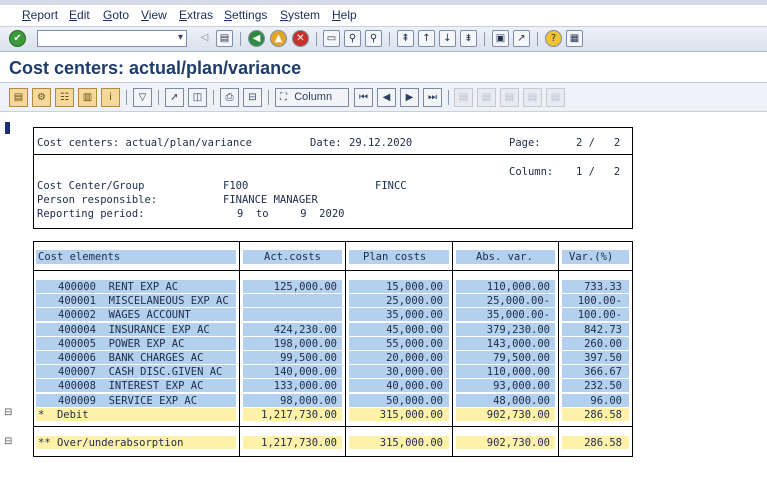  Describe the element at coordinates (426, 38) in the screenshot. I see `previous-page-icon: ↑` at that location.